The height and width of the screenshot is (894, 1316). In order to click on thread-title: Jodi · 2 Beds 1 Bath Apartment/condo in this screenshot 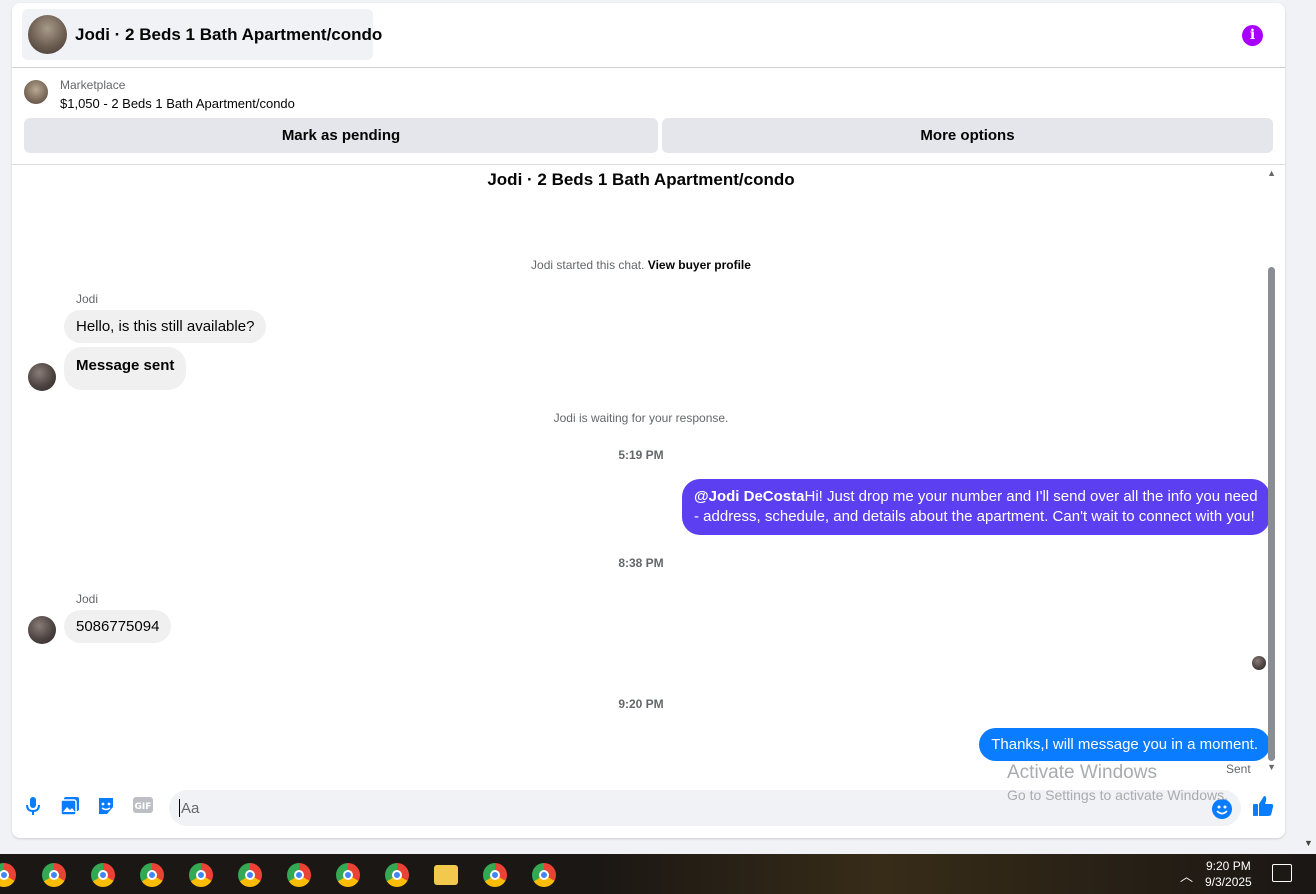, I will do `click(641, 179)`.